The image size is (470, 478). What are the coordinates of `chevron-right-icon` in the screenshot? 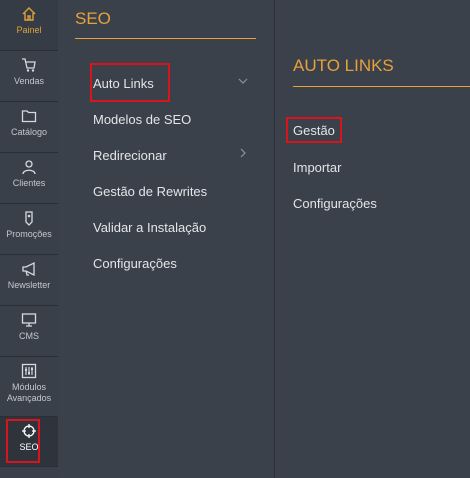 It's located at (243, 154).